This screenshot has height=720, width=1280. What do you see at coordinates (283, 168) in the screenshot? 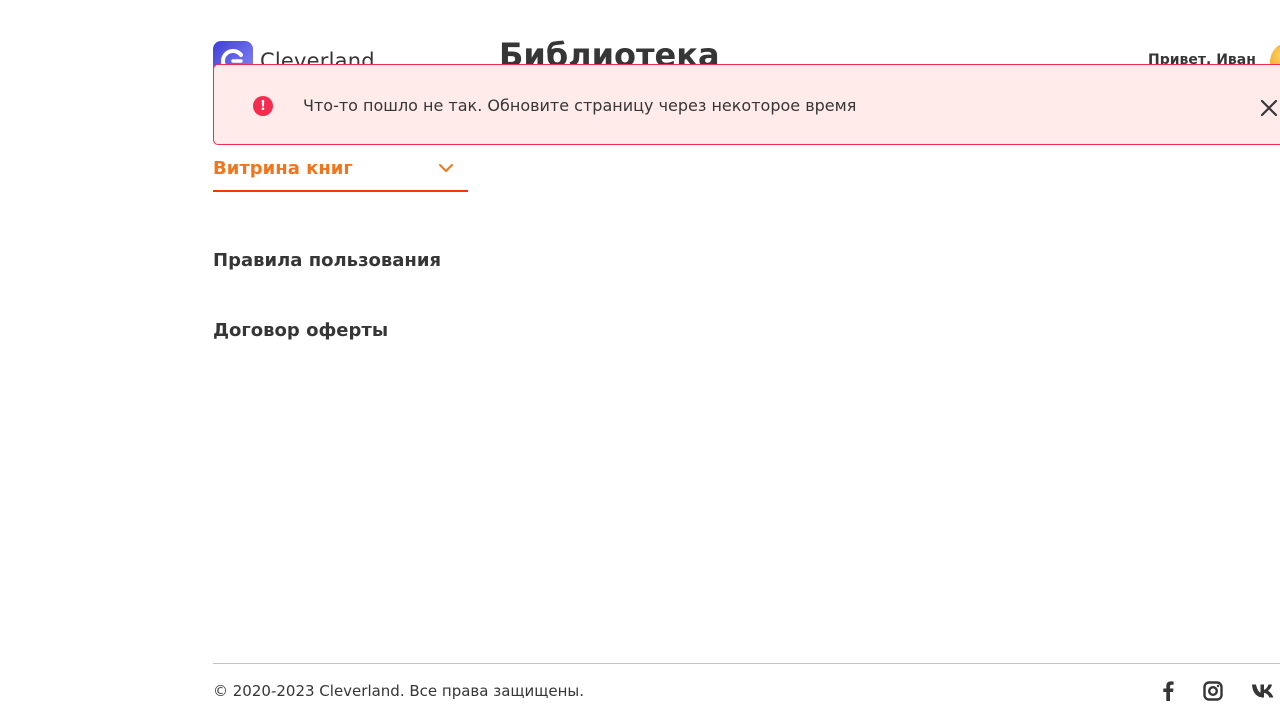
I see `nav-book-showcase-label: Витрина книг` at bounding box center [283, 168].